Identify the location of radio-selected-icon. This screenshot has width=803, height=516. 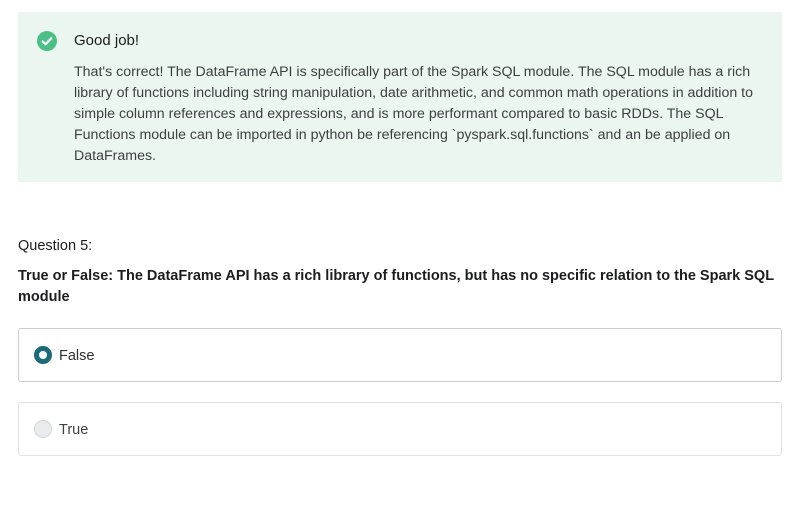
(43, 355).